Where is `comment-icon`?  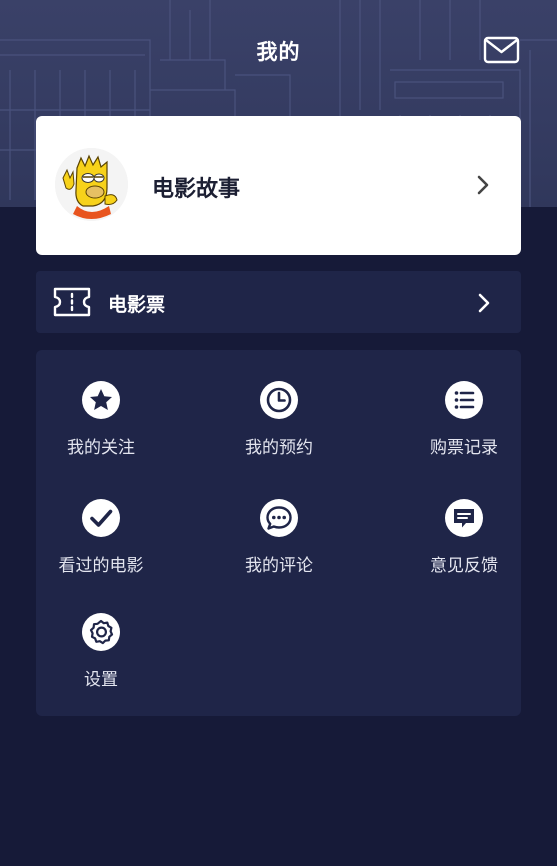
comment-icon is located at coordinates (279, 518).